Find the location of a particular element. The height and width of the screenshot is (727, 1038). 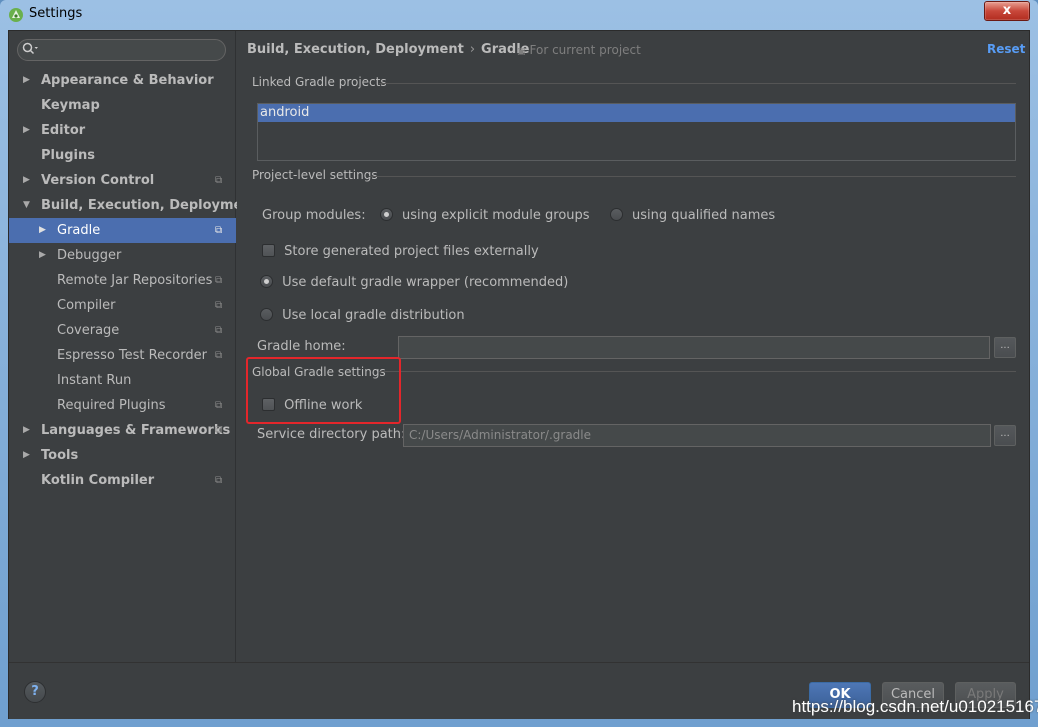

default-wrapper-label: Use default gradle wrapper (recommended) is located at coordinates (425, 282).